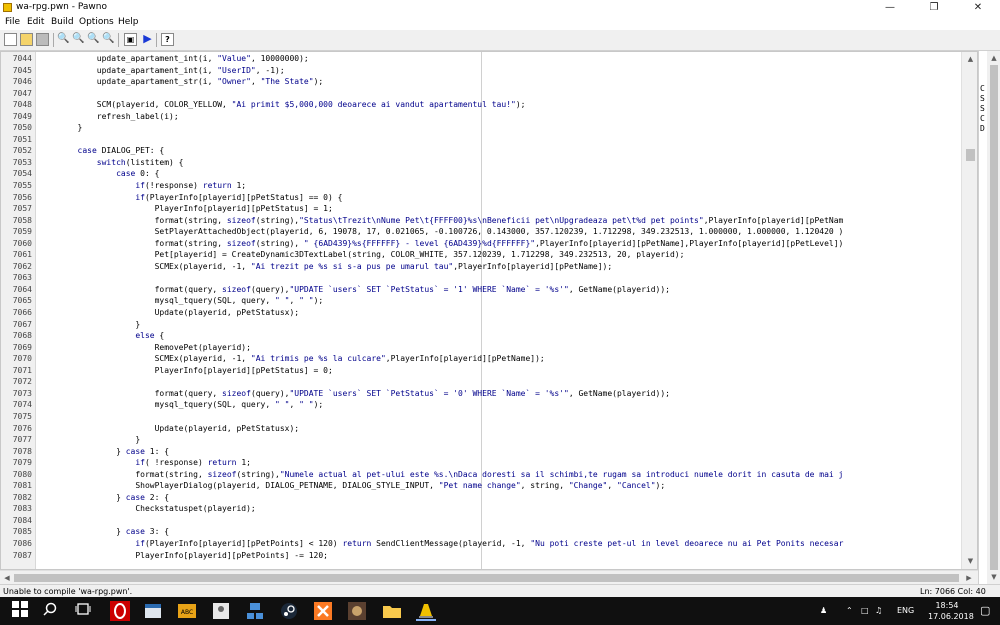 The width and height of the screenshot is (1000, 625). What do you see at coordinates (130, 39) in the screenshot?
I see `compile-icon: ▣` at bounding box center [130, 39].